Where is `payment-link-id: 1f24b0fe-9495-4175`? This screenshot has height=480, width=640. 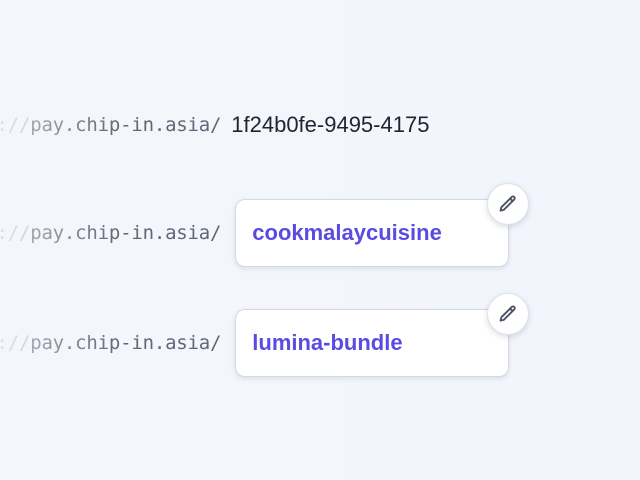
payment-link-id: 1f24b0fe-9495-4175 is located at coordinates (330, 124).